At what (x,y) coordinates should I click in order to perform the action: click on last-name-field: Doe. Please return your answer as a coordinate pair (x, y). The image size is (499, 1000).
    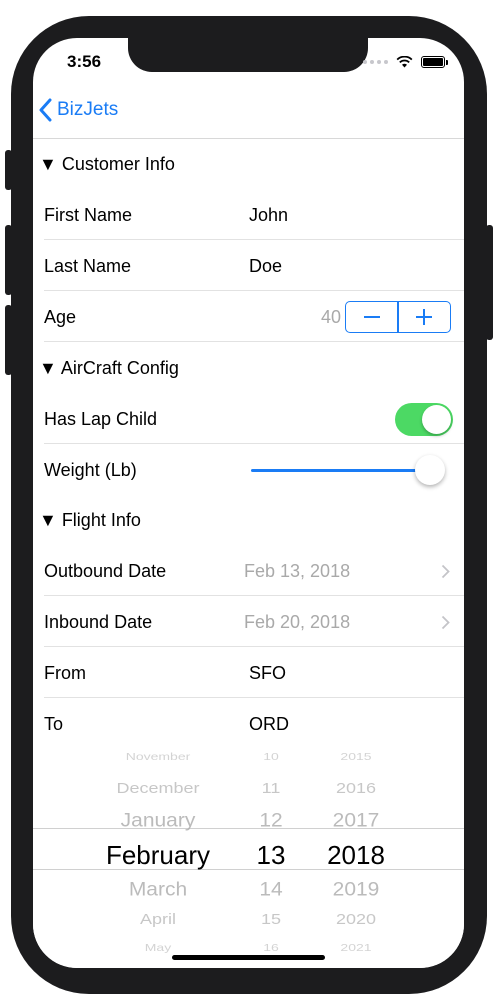
    Looking at the image, I should click on (265, 266).